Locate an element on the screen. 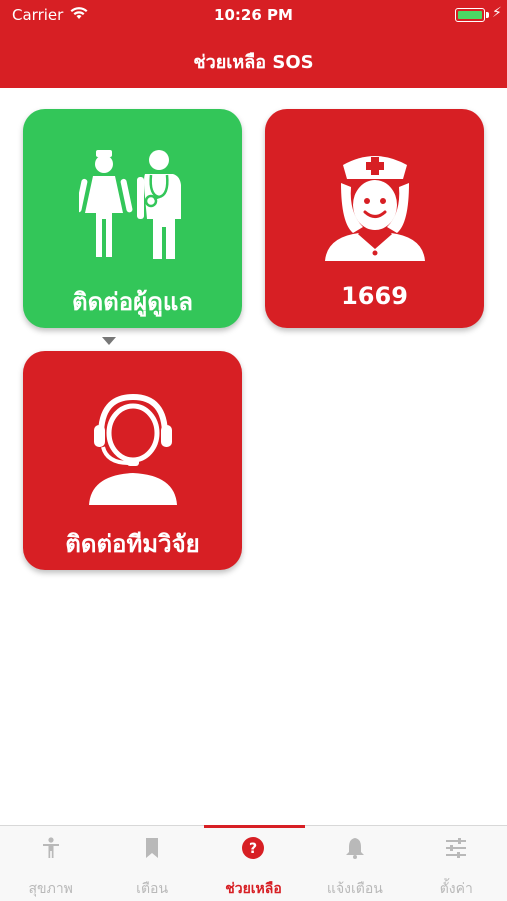 This screenshot has height=901, width=507. tab-help: ? ช่วยเหลือ is located at coordinates (253, 863).